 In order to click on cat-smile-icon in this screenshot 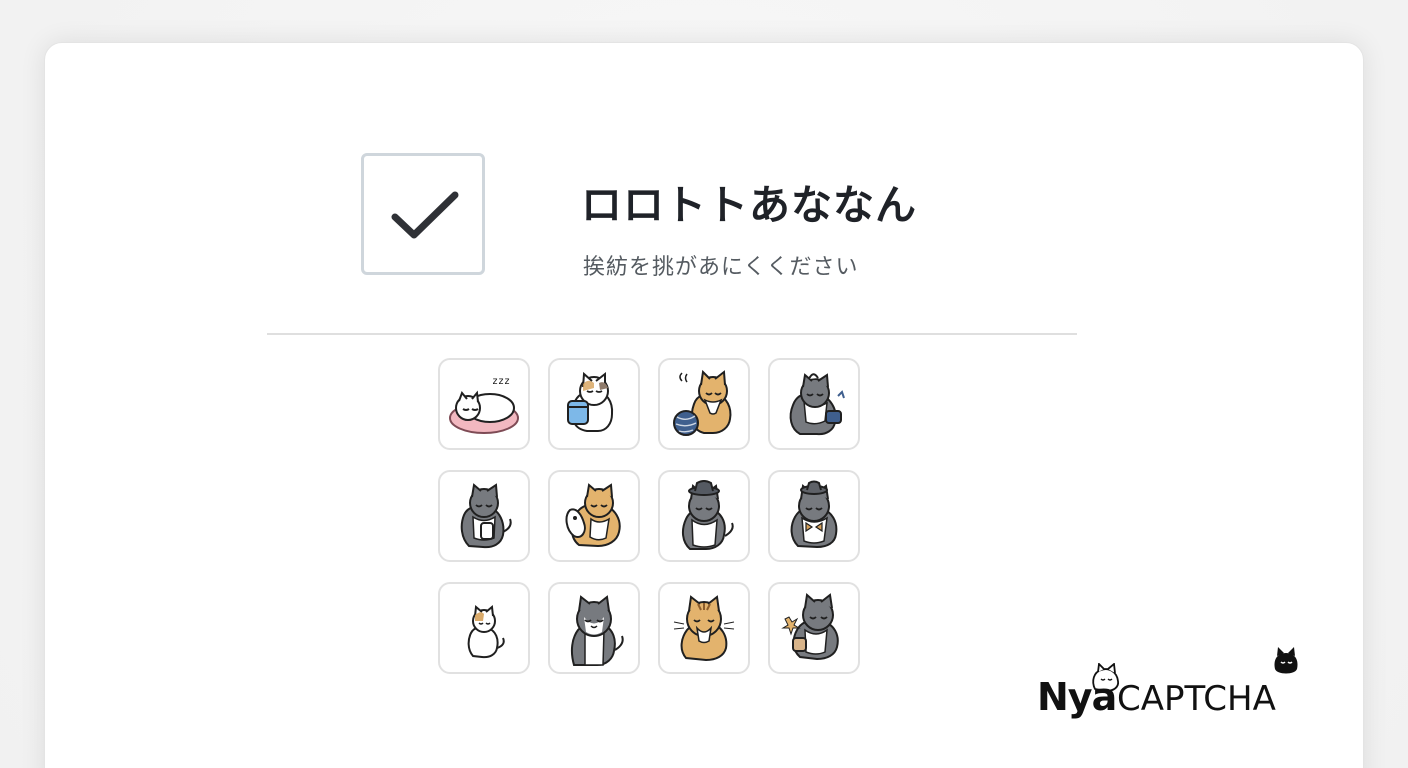, I will do `click(597, 630)`.